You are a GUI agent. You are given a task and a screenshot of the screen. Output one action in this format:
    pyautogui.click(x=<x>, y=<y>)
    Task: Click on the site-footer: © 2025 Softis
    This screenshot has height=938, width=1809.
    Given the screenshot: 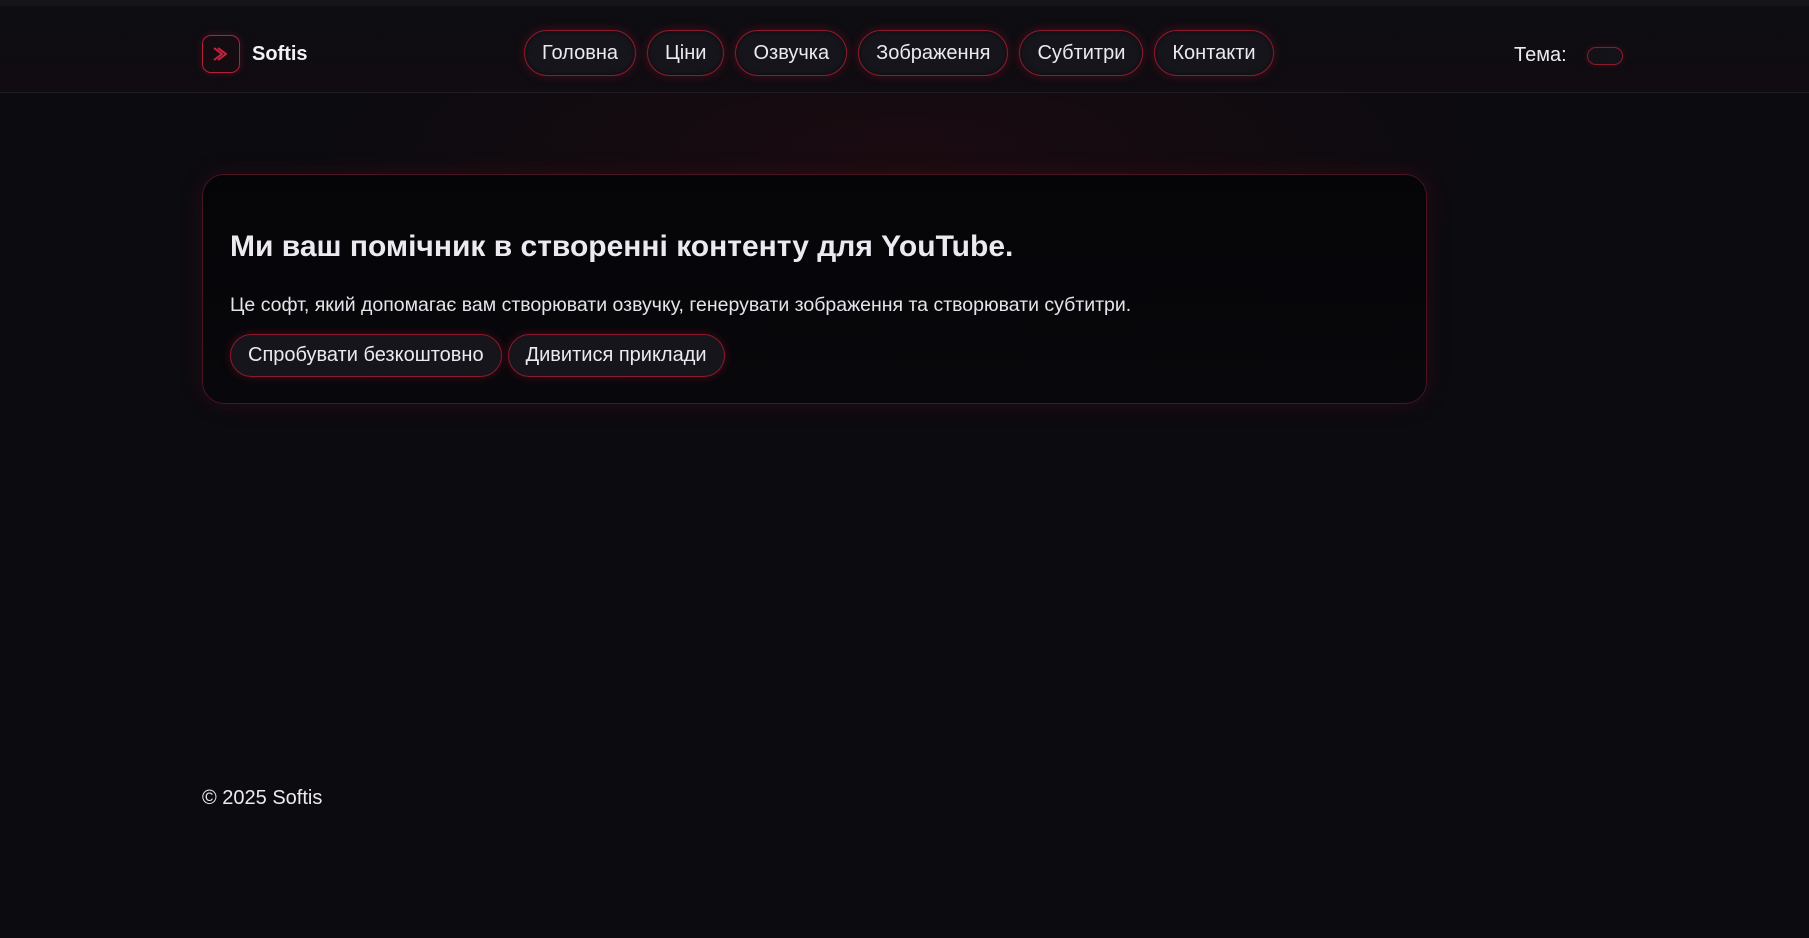 What is the action you would take?
    pyautogui.click(x=262, y=798)
    